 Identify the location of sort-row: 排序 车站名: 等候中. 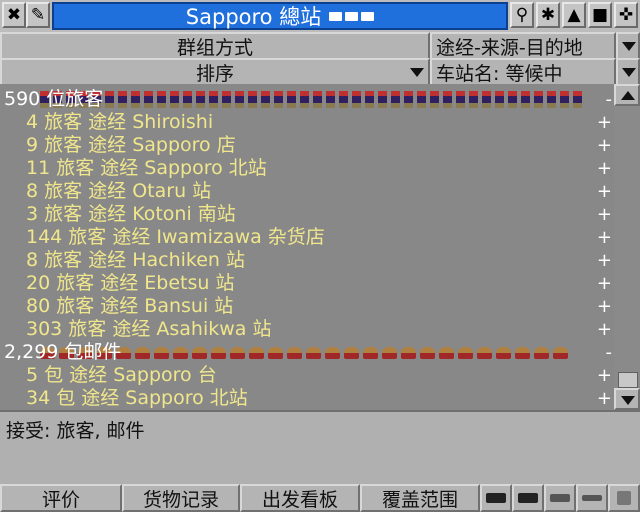
(320, 72).